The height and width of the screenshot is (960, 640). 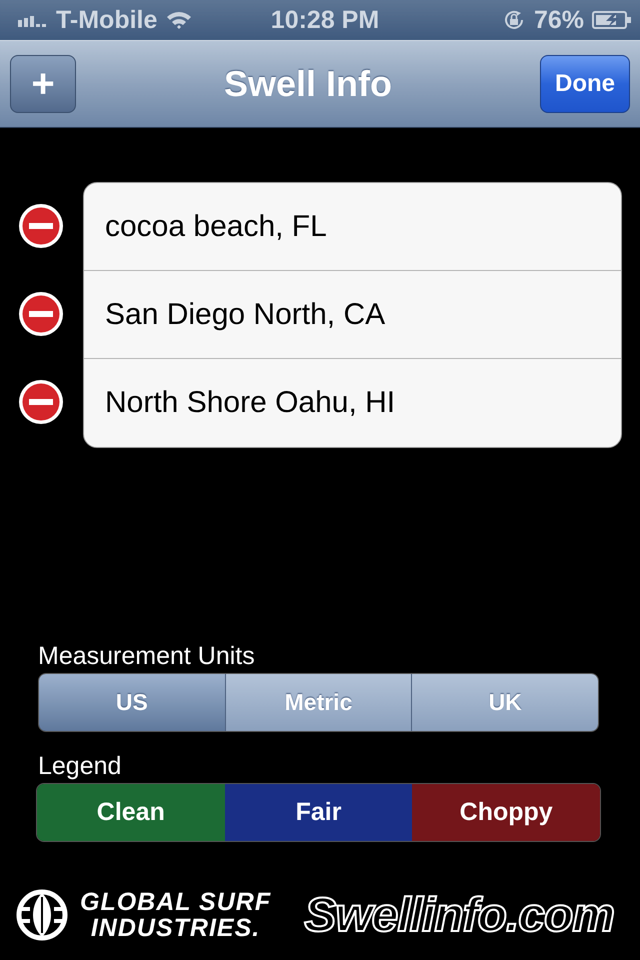 I want to click on legend-swatch: Clean, so click(x=131, y=812).